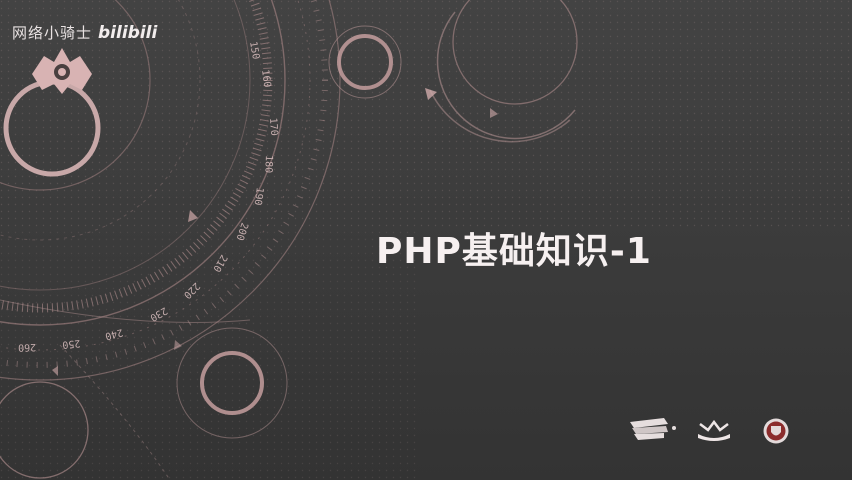  What do you see at coordinates (514, 251) in the screenshot?
I see `slide-title: PHP基础知识-1` at bounding box center [514, 251].